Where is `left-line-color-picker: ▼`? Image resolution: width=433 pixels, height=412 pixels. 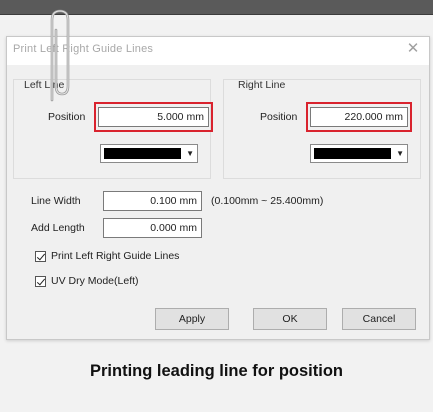
left-line-color-picker: ▼ is located at coordinates (149, 153).